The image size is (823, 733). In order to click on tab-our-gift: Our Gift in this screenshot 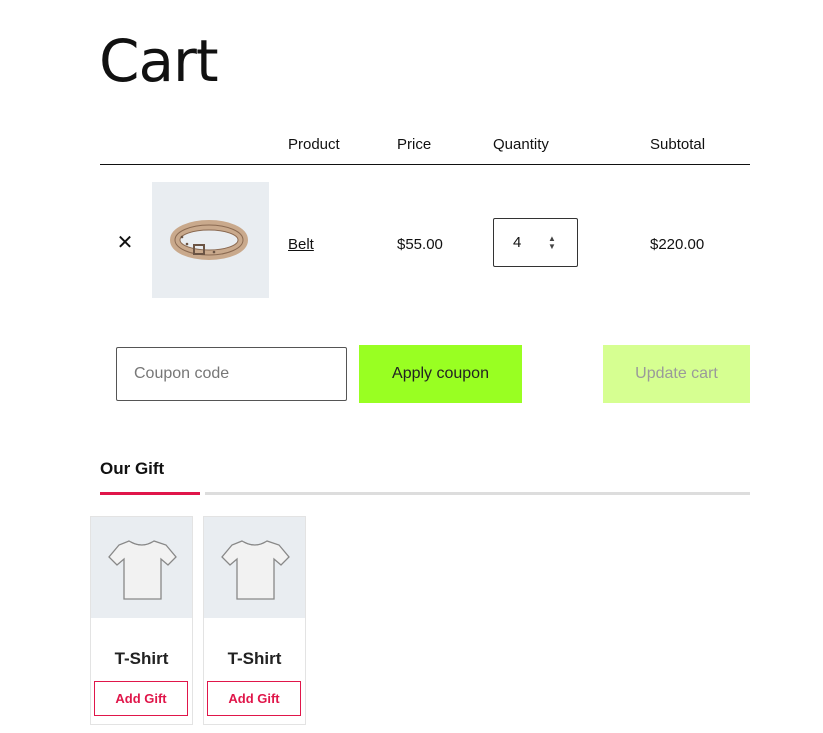, I will do `click(132, 469)`.